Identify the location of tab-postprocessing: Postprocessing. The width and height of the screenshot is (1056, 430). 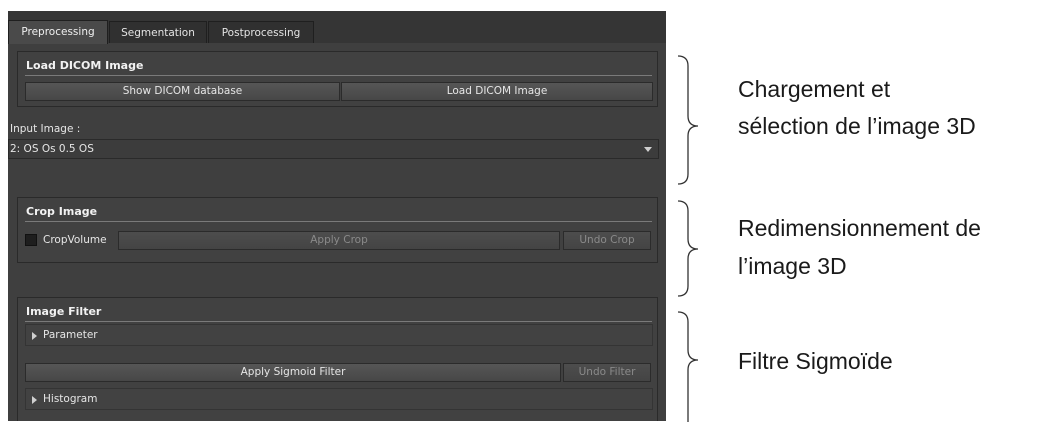
(261, 32).